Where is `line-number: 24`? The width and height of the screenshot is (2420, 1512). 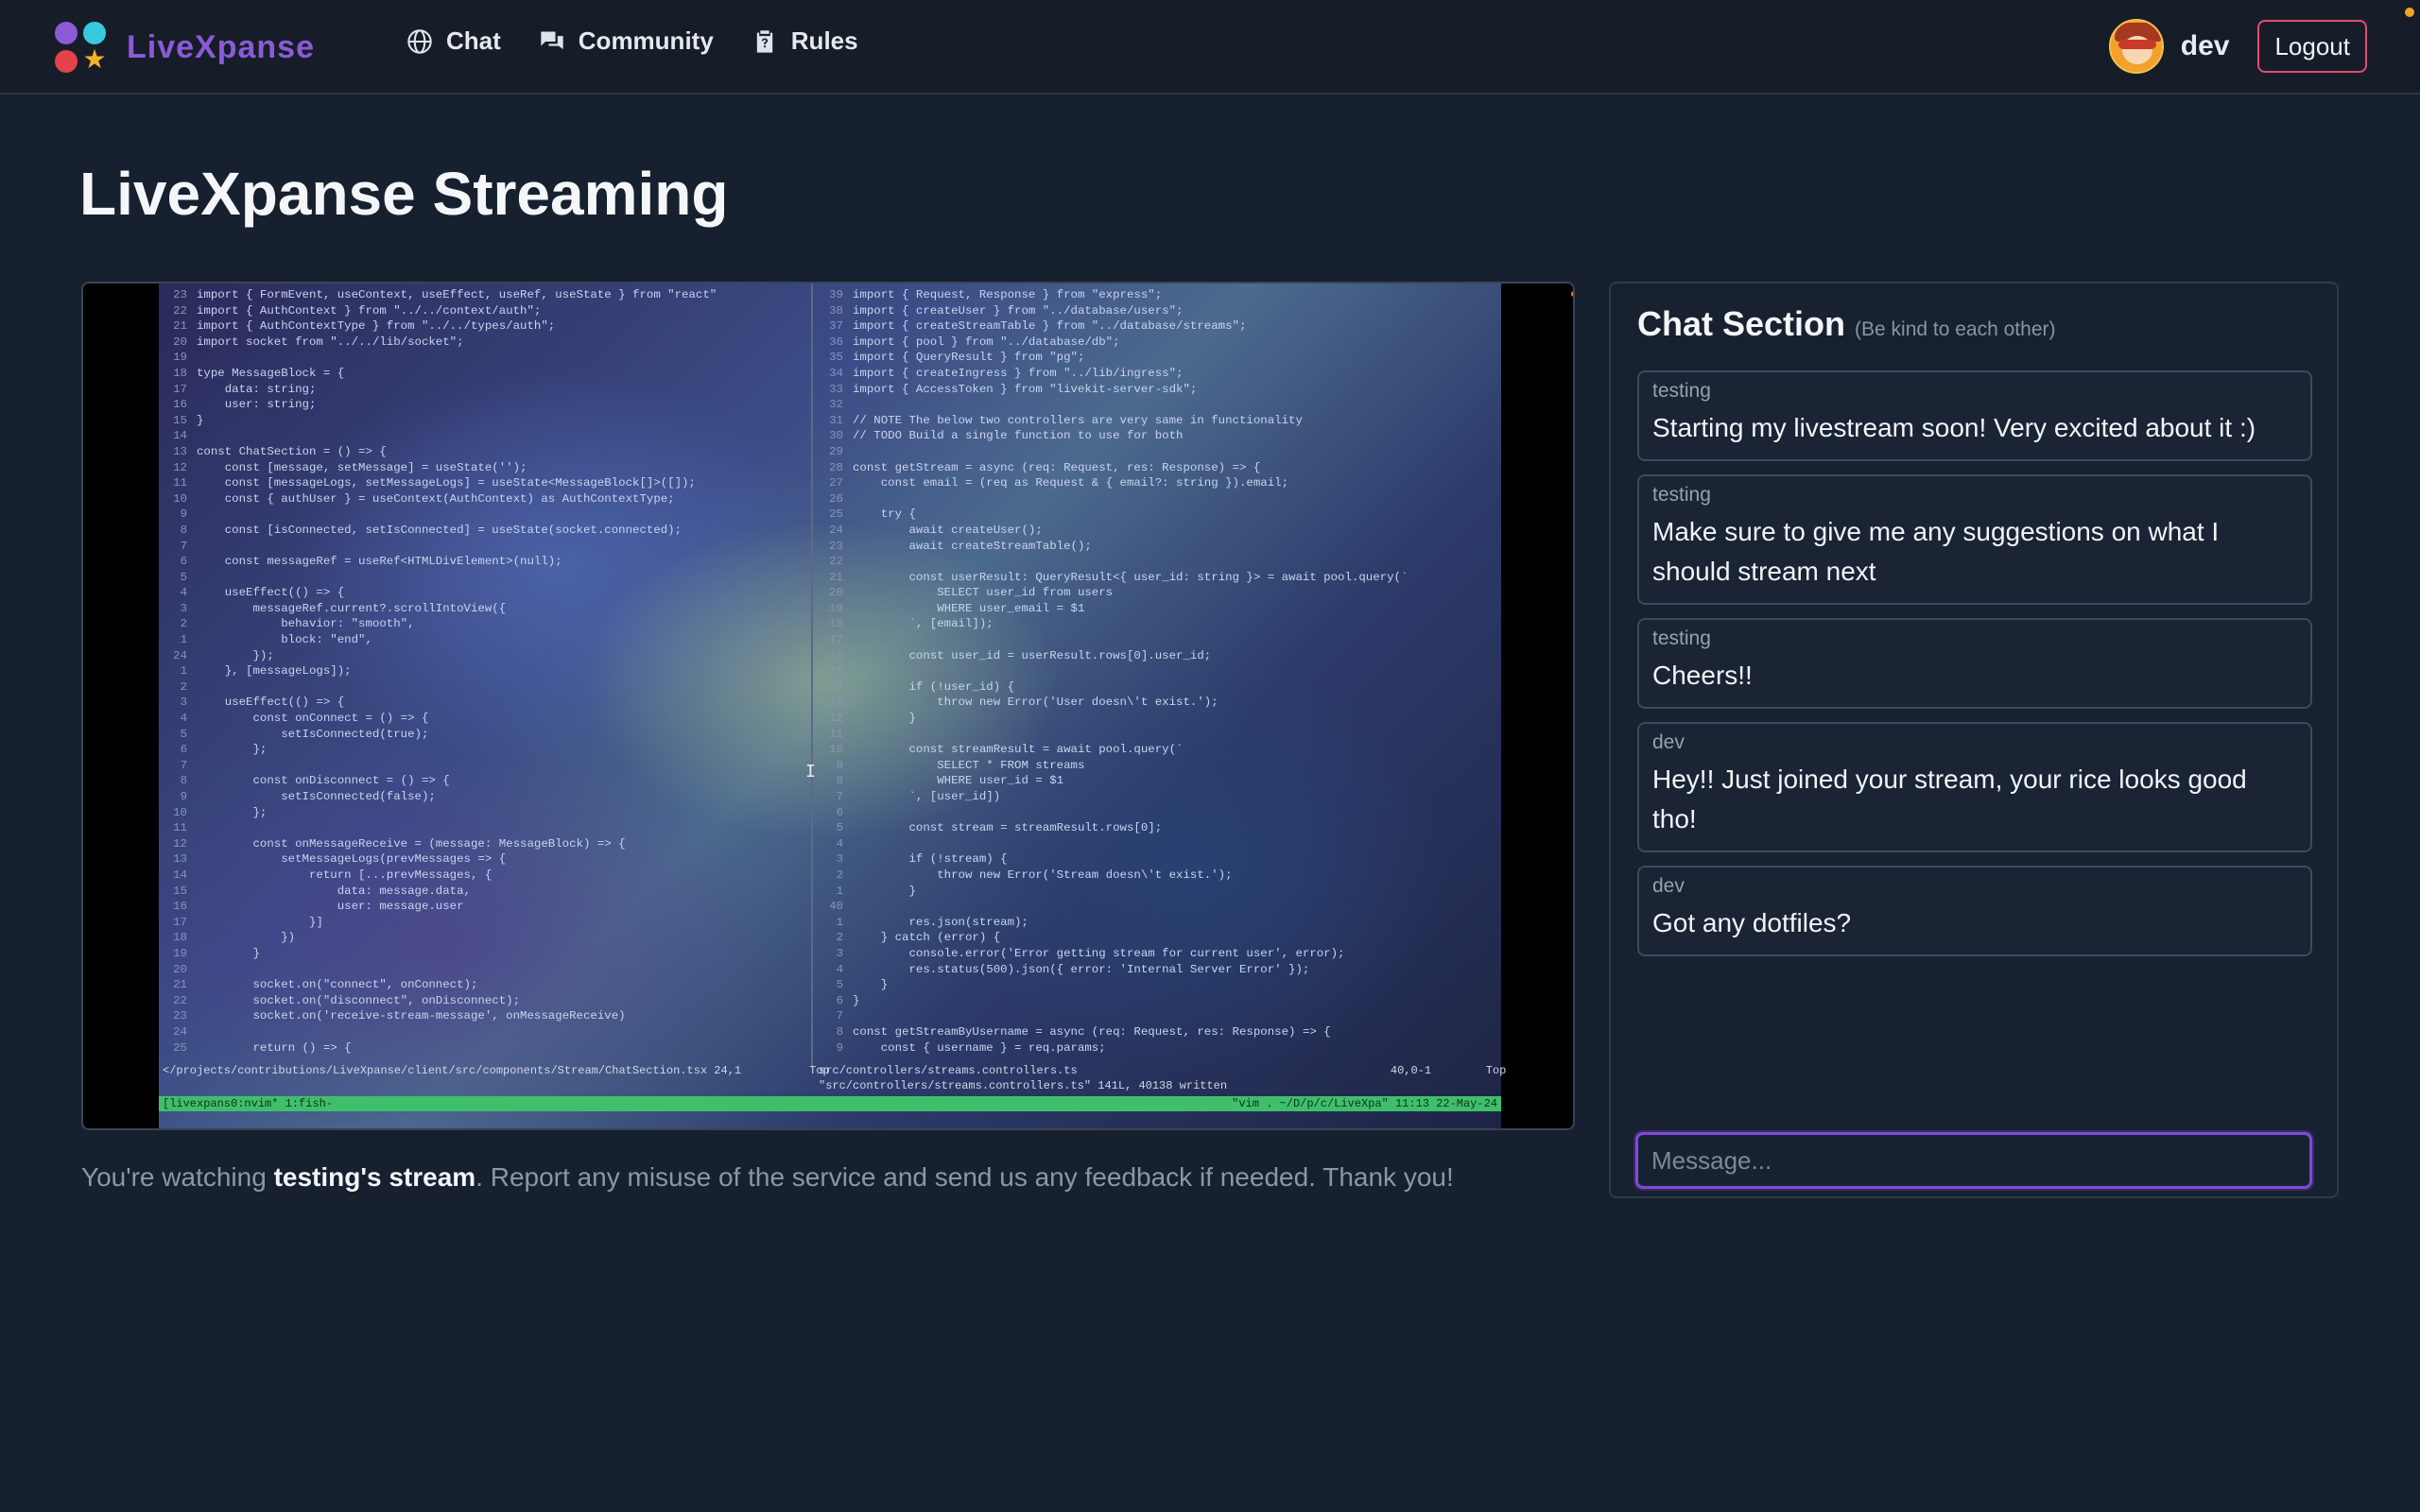 line-number: 24 is located at coordinates (180, 1031).